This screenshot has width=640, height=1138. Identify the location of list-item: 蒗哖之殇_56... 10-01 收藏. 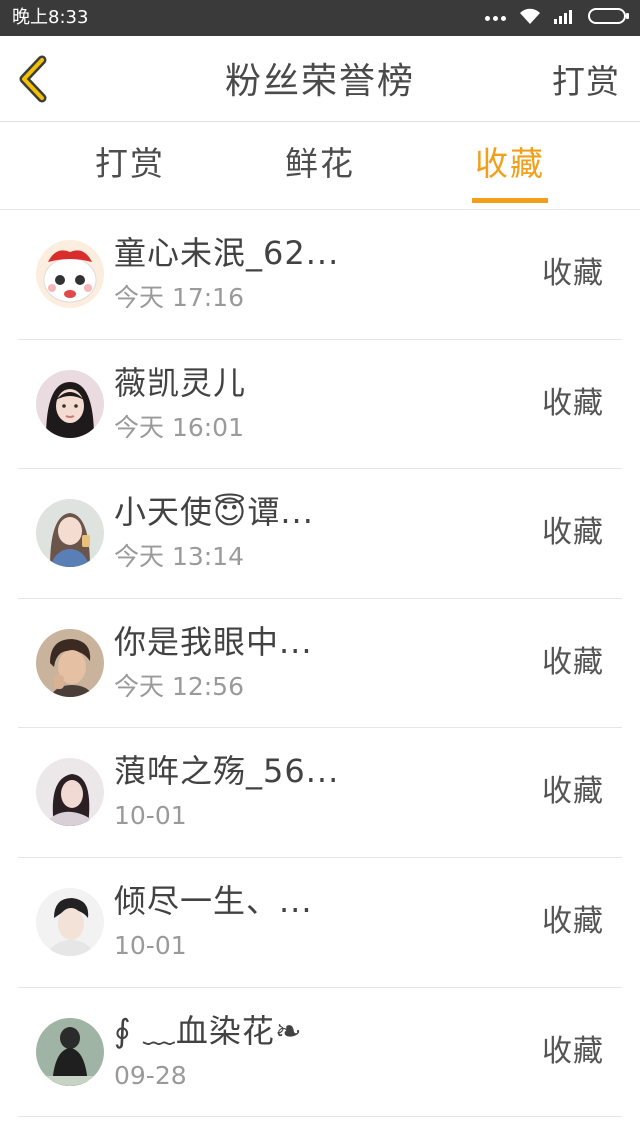
(320, 793).